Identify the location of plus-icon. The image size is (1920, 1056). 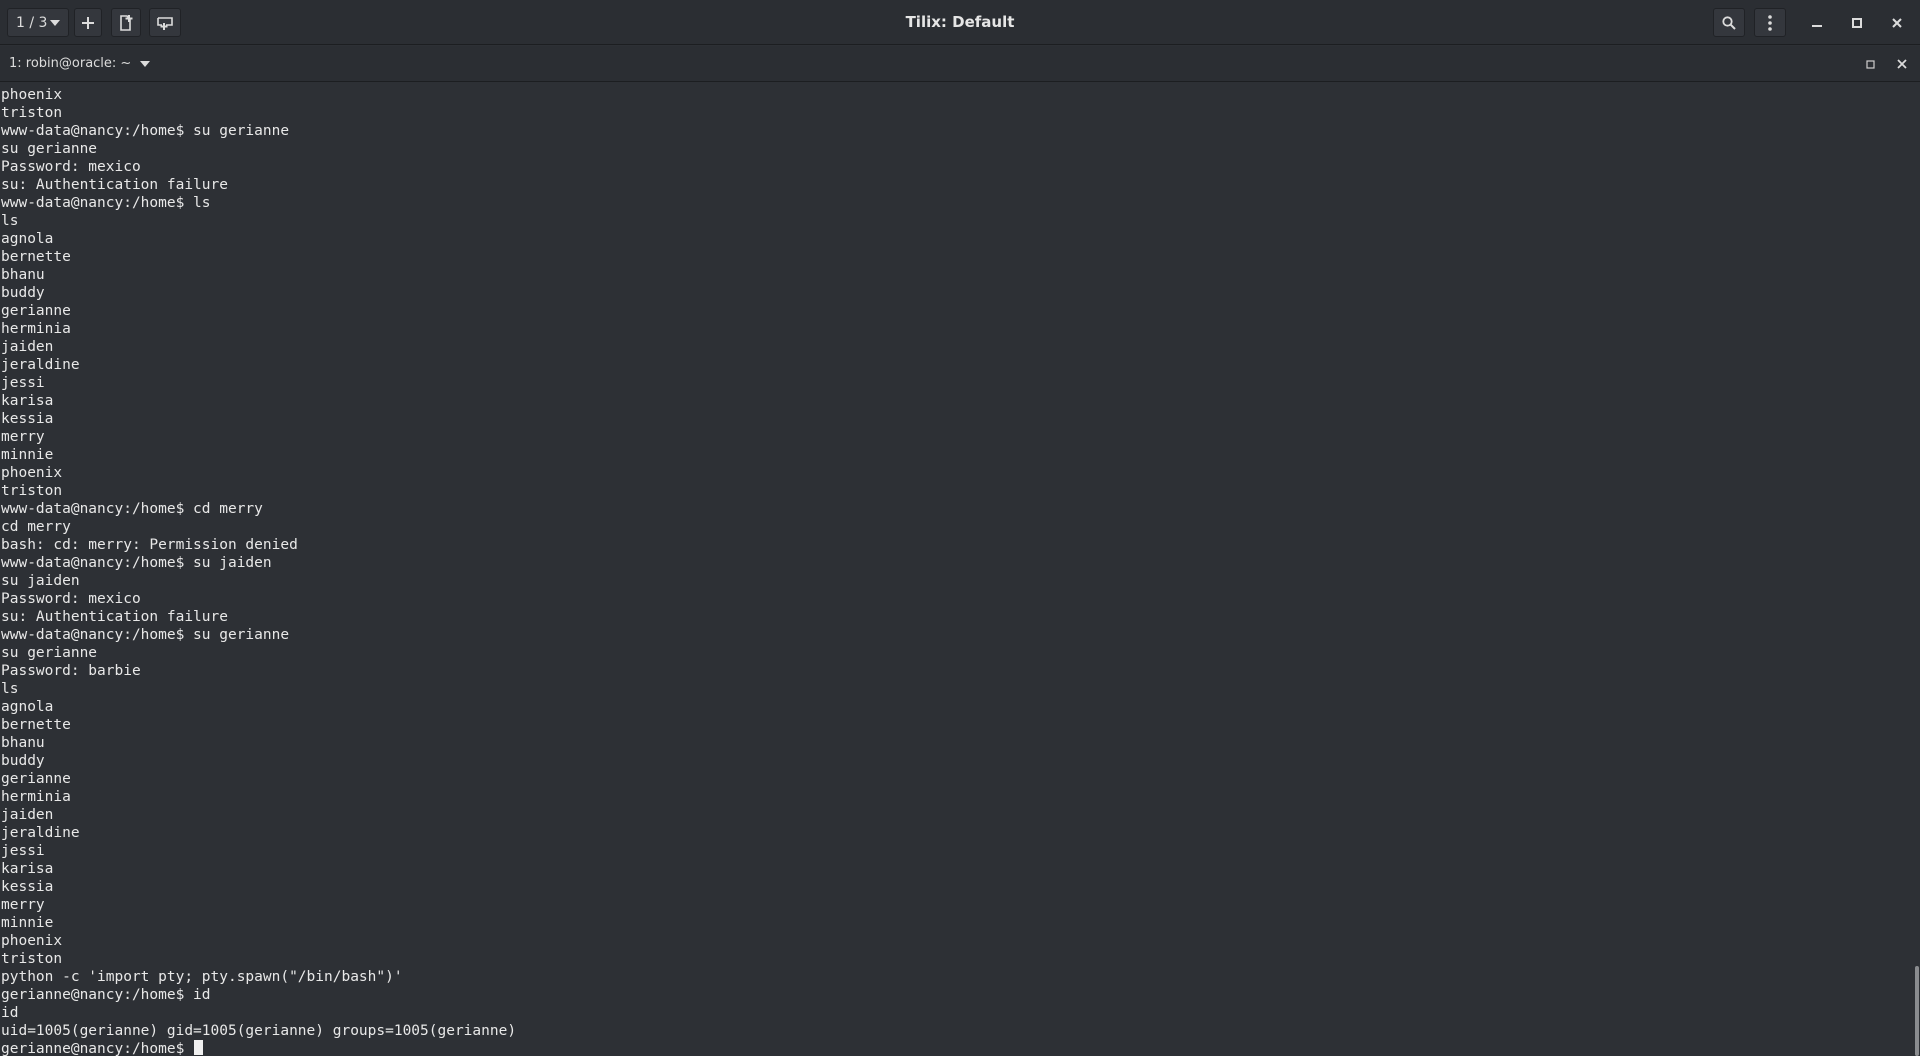
(88, 22).